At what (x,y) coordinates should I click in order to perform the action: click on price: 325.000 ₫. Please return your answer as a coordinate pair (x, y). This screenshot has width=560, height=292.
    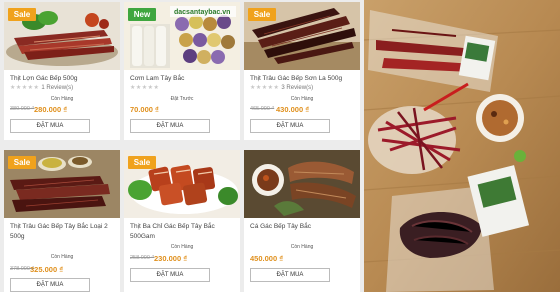
    Looking at the image, I should click on (47, 269).